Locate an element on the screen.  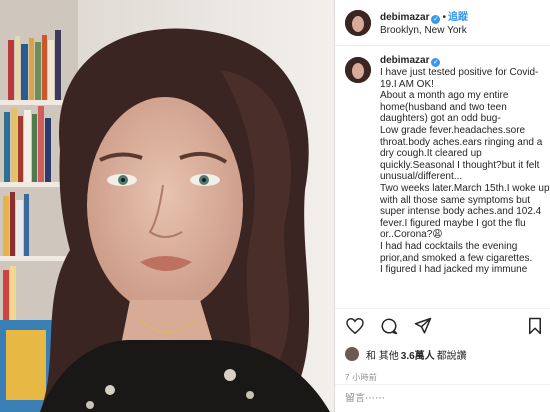
post-header: debimazar ✓ • 追蹤 Brooklyn, New York is located at coordinates (442, 23).